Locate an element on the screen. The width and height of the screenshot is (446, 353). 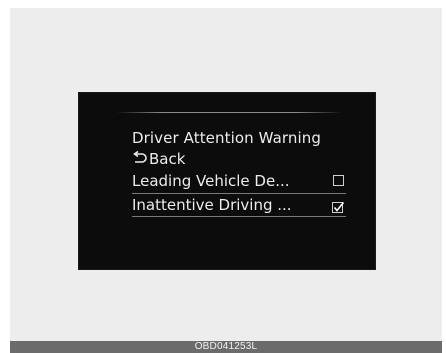
top-divider is located at coordinates (229, 112).